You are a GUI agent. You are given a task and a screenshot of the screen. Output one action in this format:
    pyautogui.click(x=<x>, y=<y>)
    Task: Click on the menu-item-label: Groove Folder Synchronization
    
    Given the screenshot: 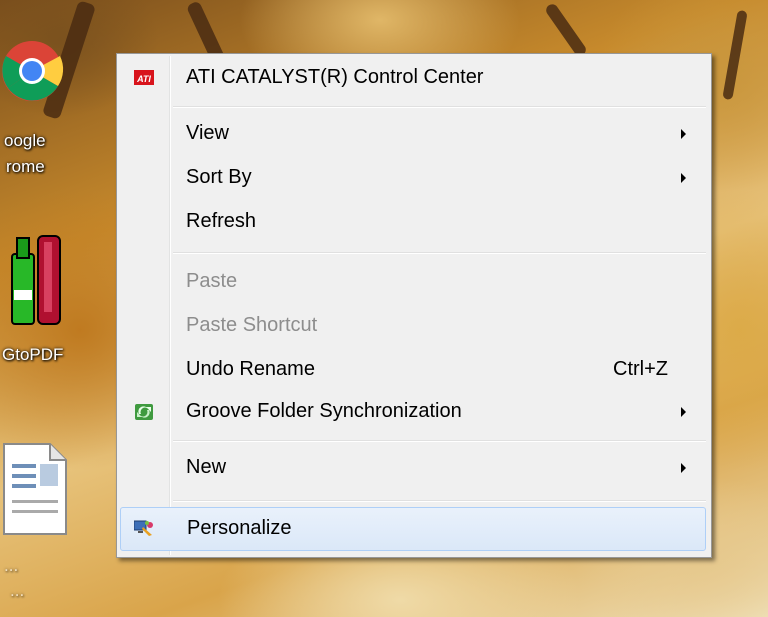 What is the action you would take?
    pyautogui.click(x=324, y=411)
    